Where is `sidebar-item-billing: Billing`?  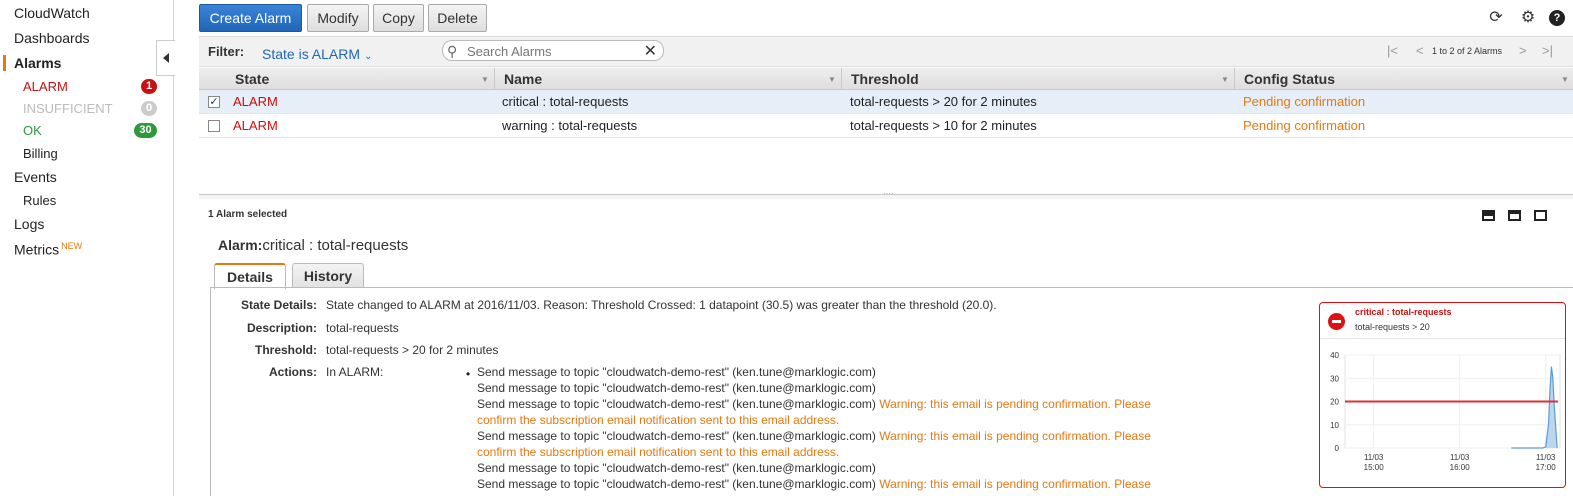 sidebar-item-billing: Billing is located at coordinates (40, 153).